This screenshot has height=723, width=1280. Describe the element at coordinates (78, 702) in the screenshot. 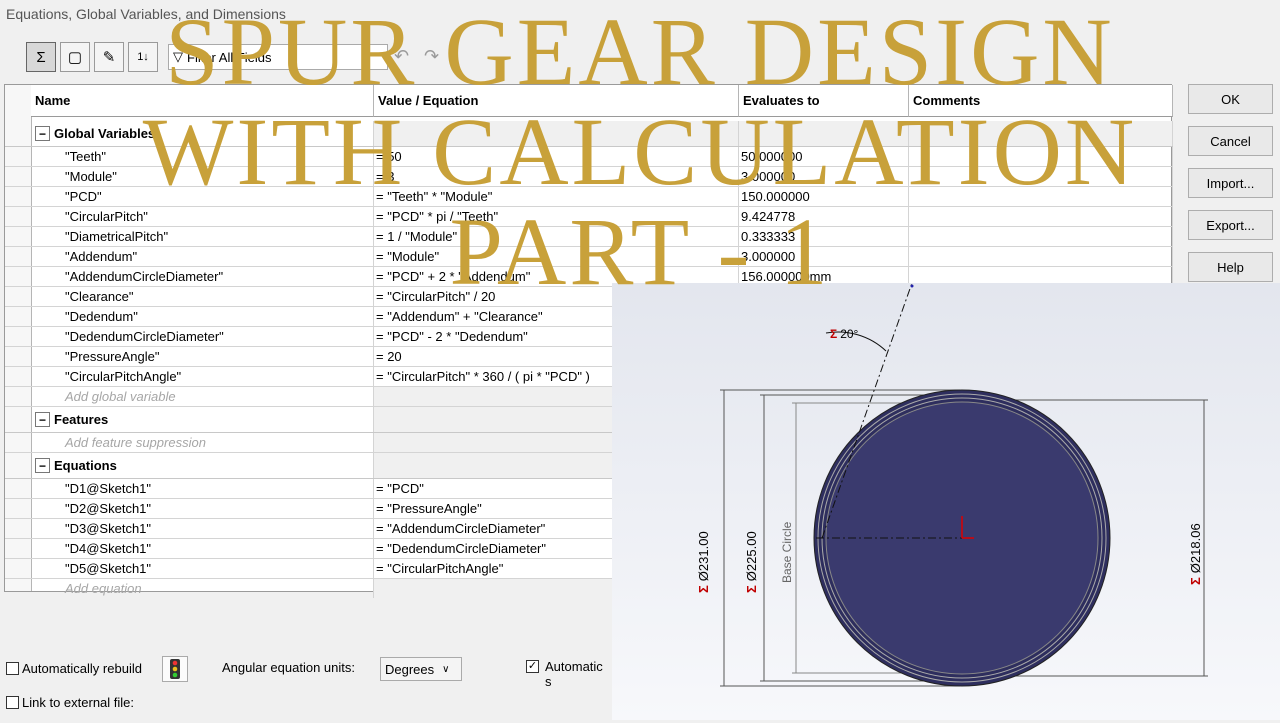

I see `link-external-label: Link to external file:` at that location.